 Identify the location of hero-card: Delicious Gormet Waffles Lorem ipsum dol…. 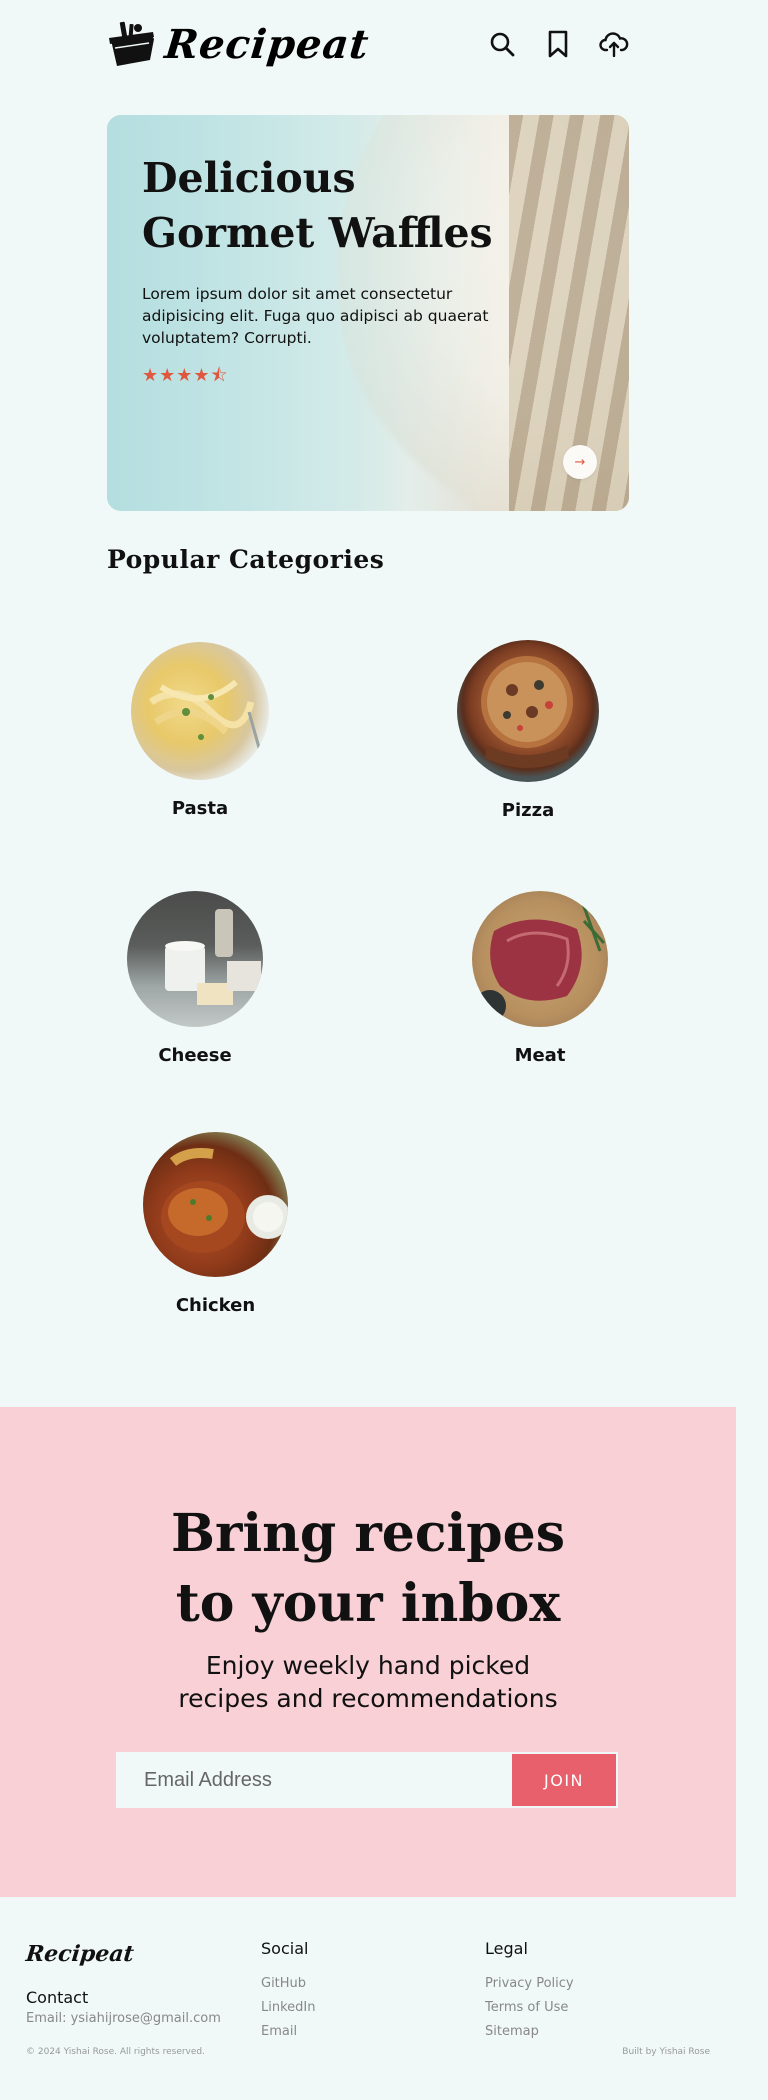
(368, 313).